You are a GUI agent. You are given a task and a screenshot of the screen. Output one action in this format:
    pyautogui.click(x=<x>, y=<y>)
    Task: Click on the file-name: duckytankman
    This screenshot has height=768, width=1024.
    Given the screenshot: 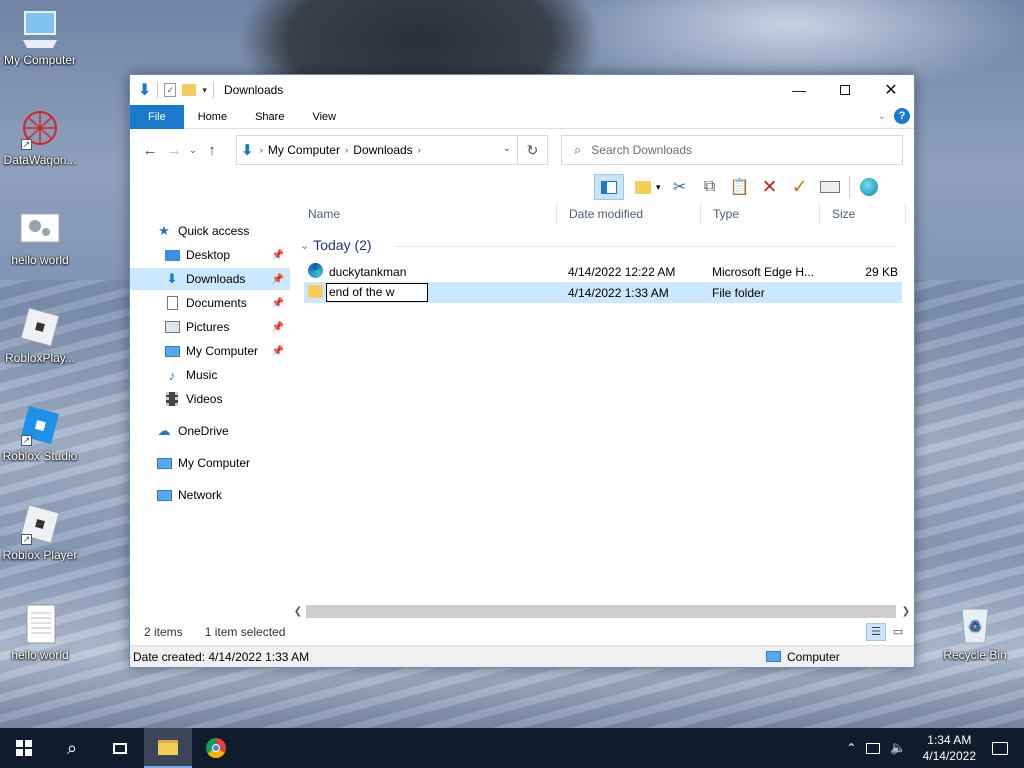 What is the action you would take?
    pyautogui.click(x=368, y=271)
    